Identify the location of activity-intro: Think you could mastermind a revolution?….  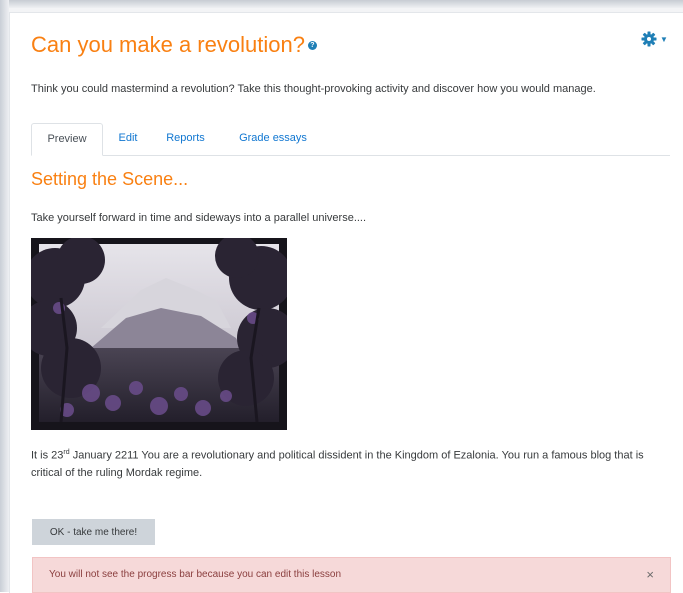
(313, 89).